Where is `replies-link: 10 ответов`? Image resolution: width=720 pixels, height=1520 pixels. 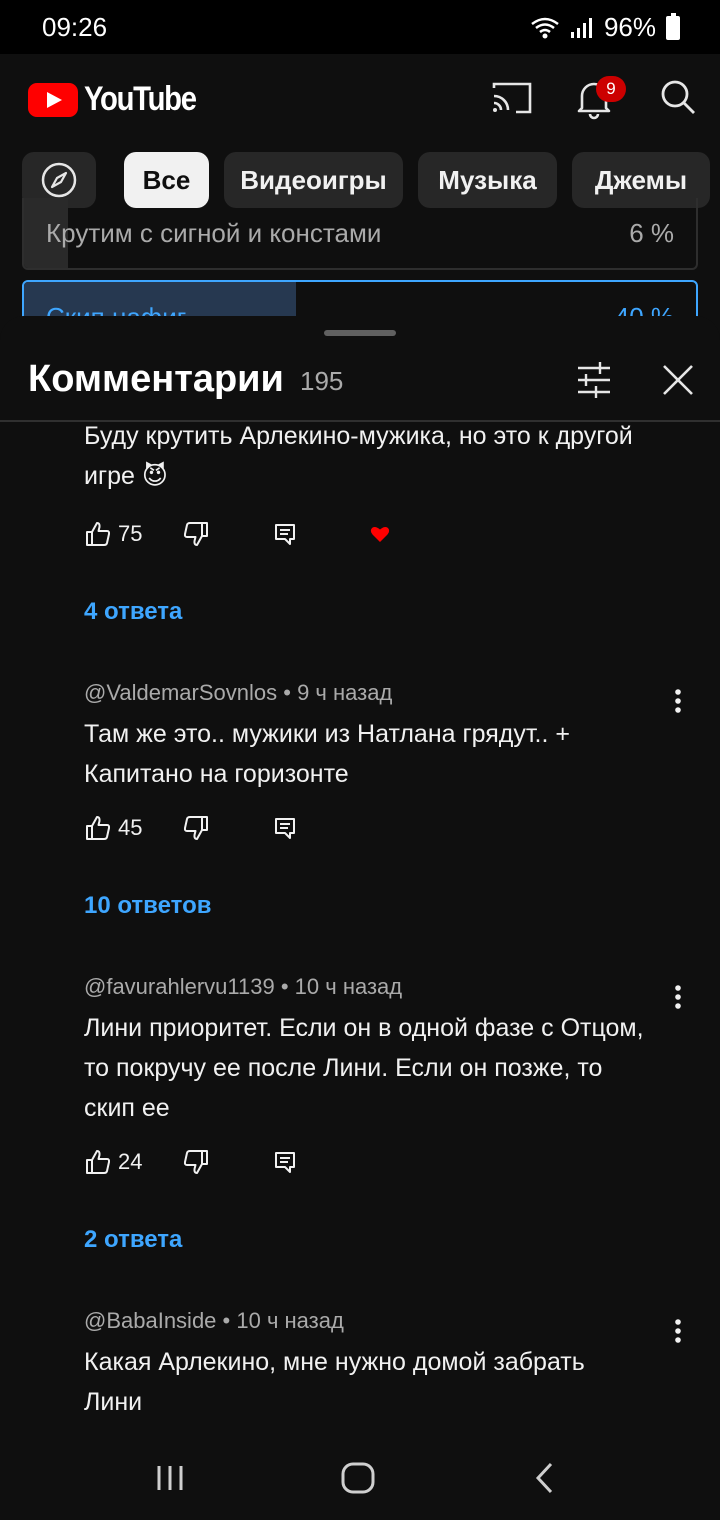
replies-link: 10 ответов is located at coordinates (148, 906).